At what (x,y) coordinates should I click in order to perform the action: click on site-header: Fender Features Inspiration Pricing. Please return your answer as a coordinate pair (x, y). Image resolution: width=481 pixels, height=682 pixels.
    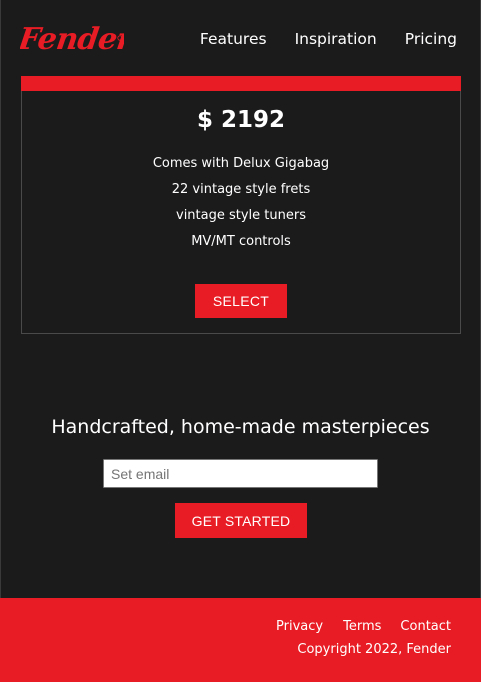
    Looking at the image, I should click on (240, 38).